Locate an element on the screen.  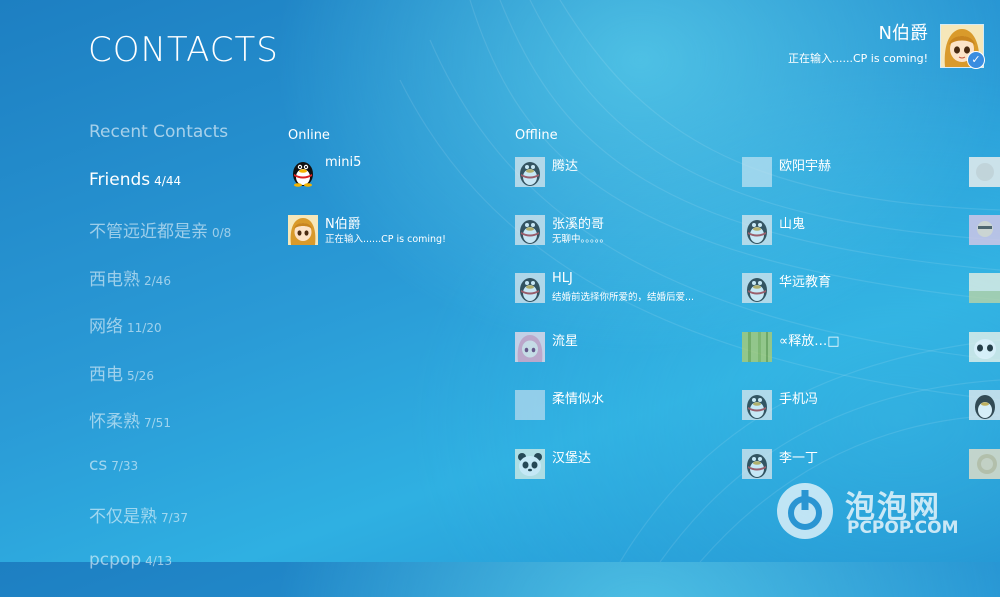
group-item-recent: Recent Contacts is located at coordinates (160, 146).